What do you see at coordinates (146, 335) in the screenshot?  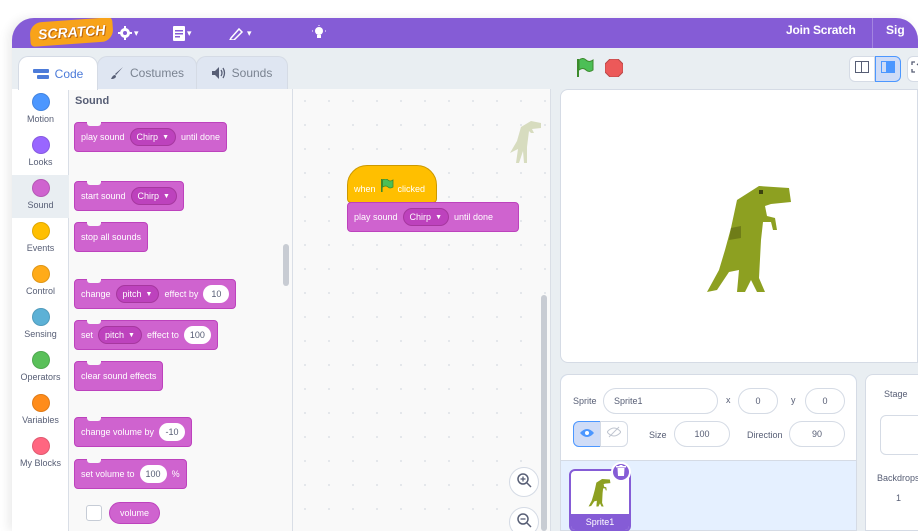 I see `set-effect-block: set pitch ▼ effect to 100` at bounding box center [146, 335].